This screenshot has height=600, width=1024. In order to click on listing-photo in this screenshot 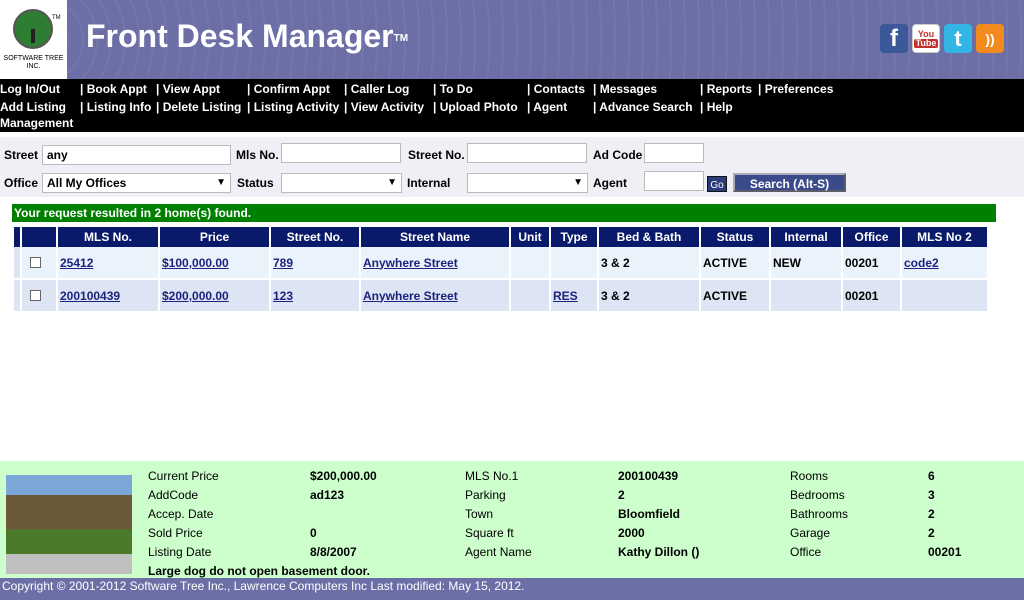, I will do `click(69, 524)`.